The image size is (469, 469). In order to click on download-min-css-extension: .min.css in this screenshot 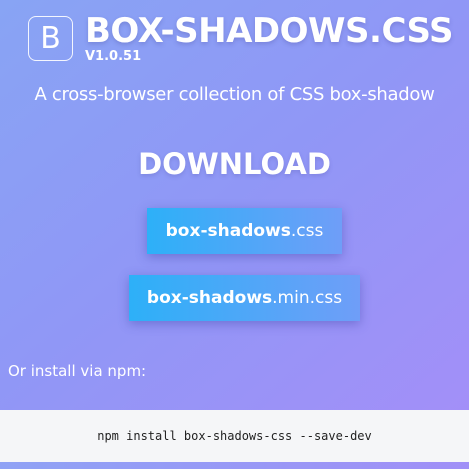, I will do `click(307, 298)`.